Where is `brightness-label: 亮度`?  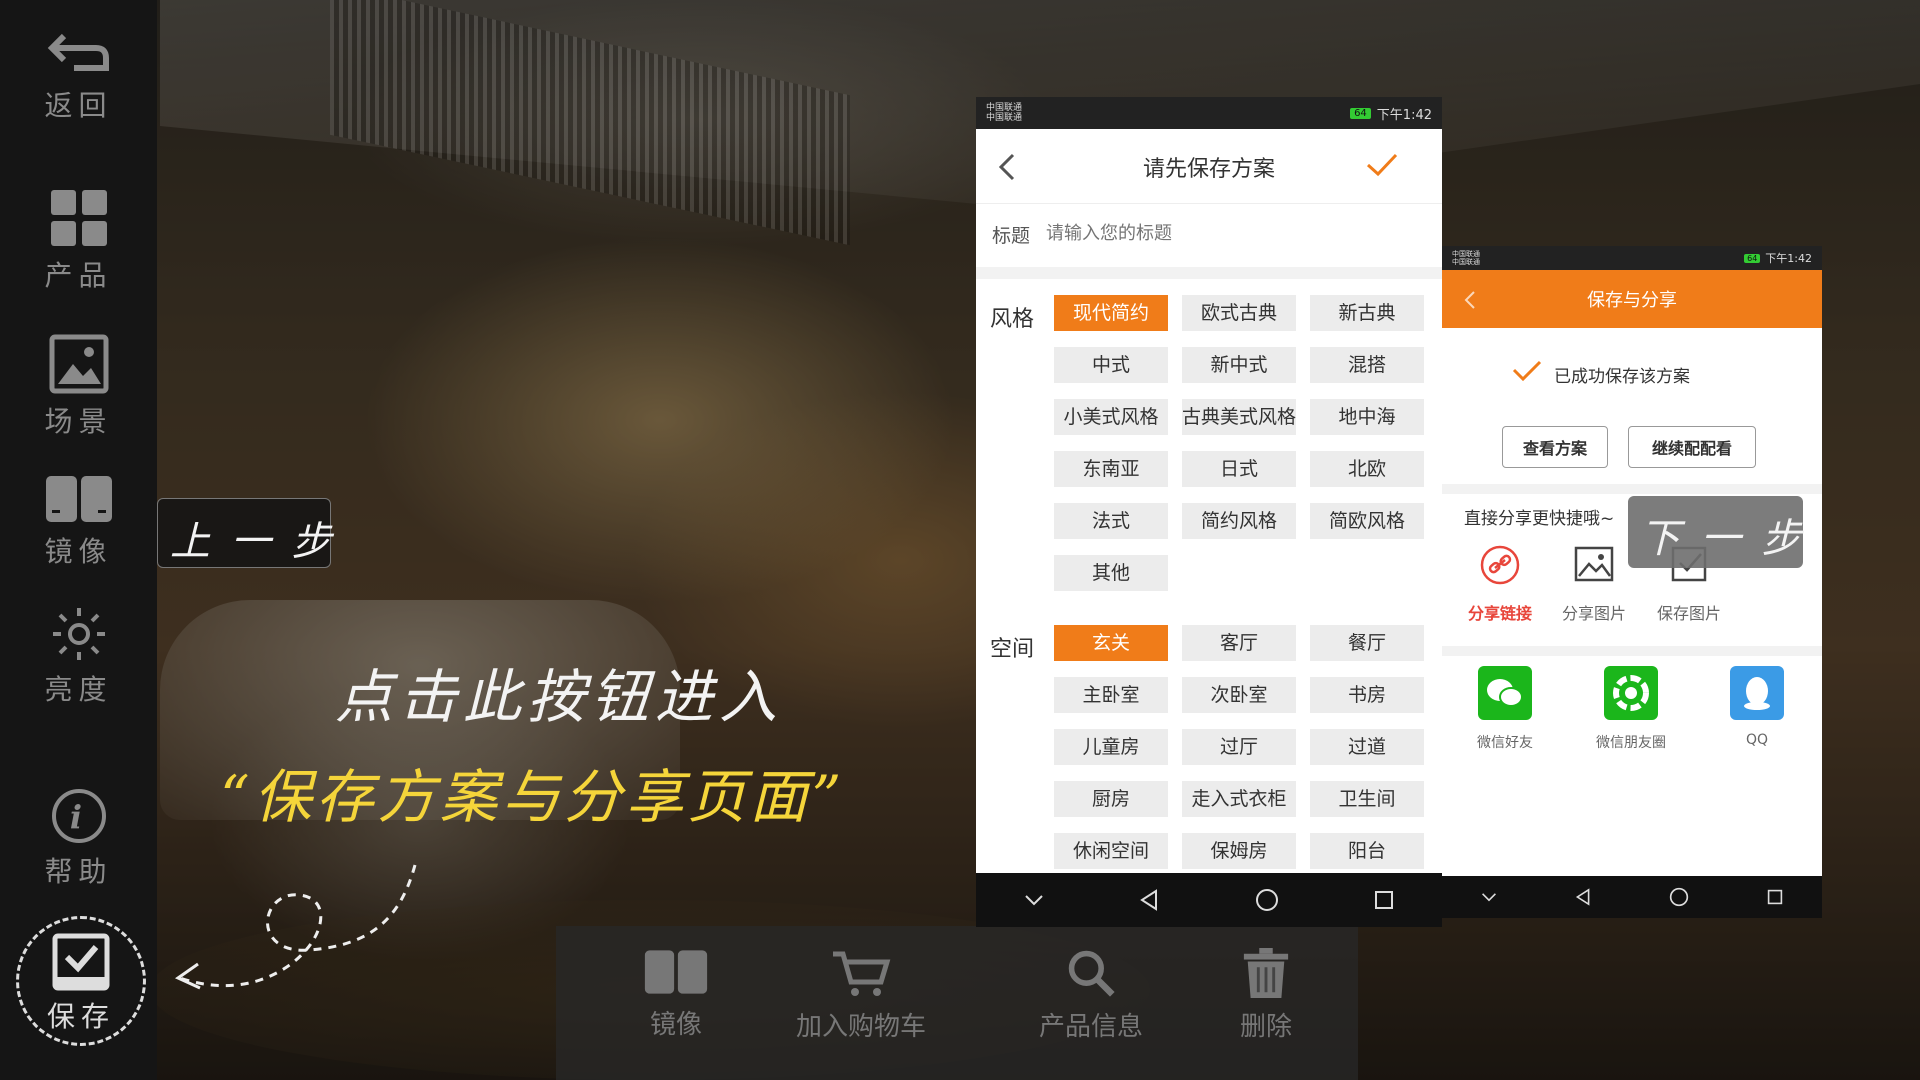
brightness-label: 亮度 is located at coordinates (78, 689).